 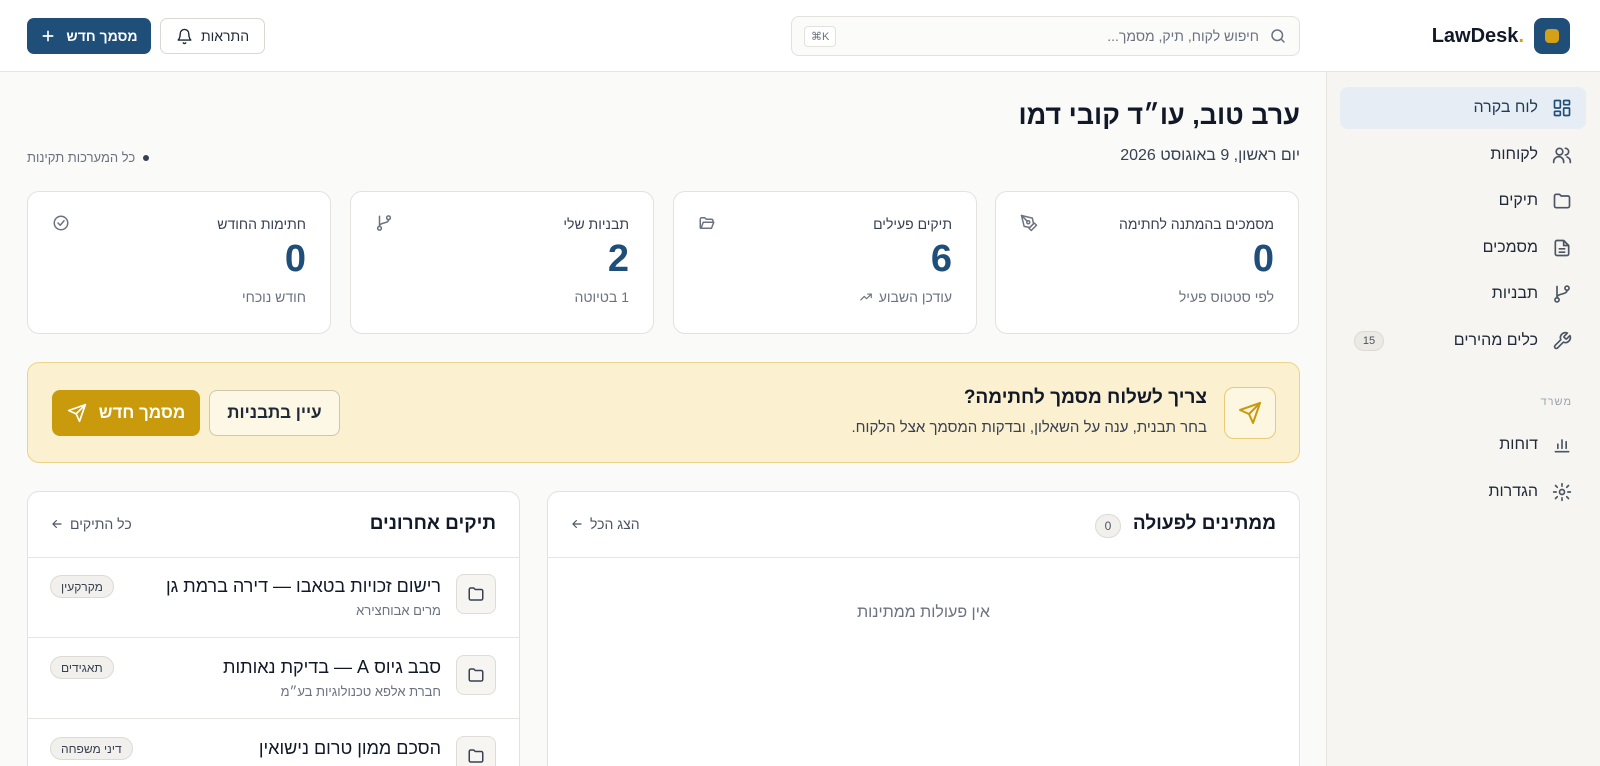 What do you see at coordinates (1505, 107) in the screenshot?
I see `sidebar-item-label: לוח בקרה` at bounding box center [1505, 107].